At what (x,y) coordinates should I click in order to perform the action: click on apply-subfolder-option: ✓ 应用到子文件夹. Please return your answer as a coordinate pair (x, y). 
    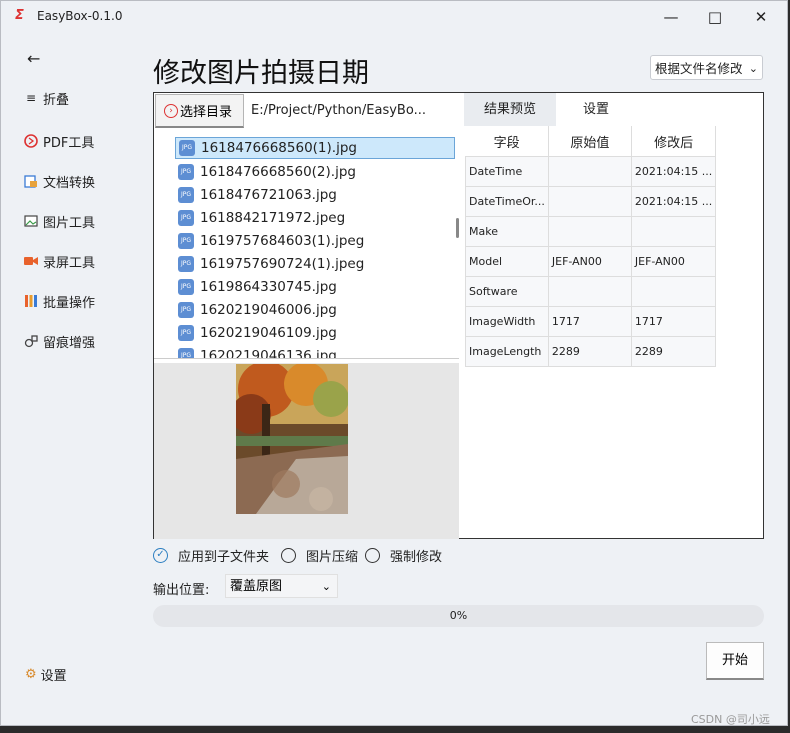
    Looking at the image, I should click on (211, 555).